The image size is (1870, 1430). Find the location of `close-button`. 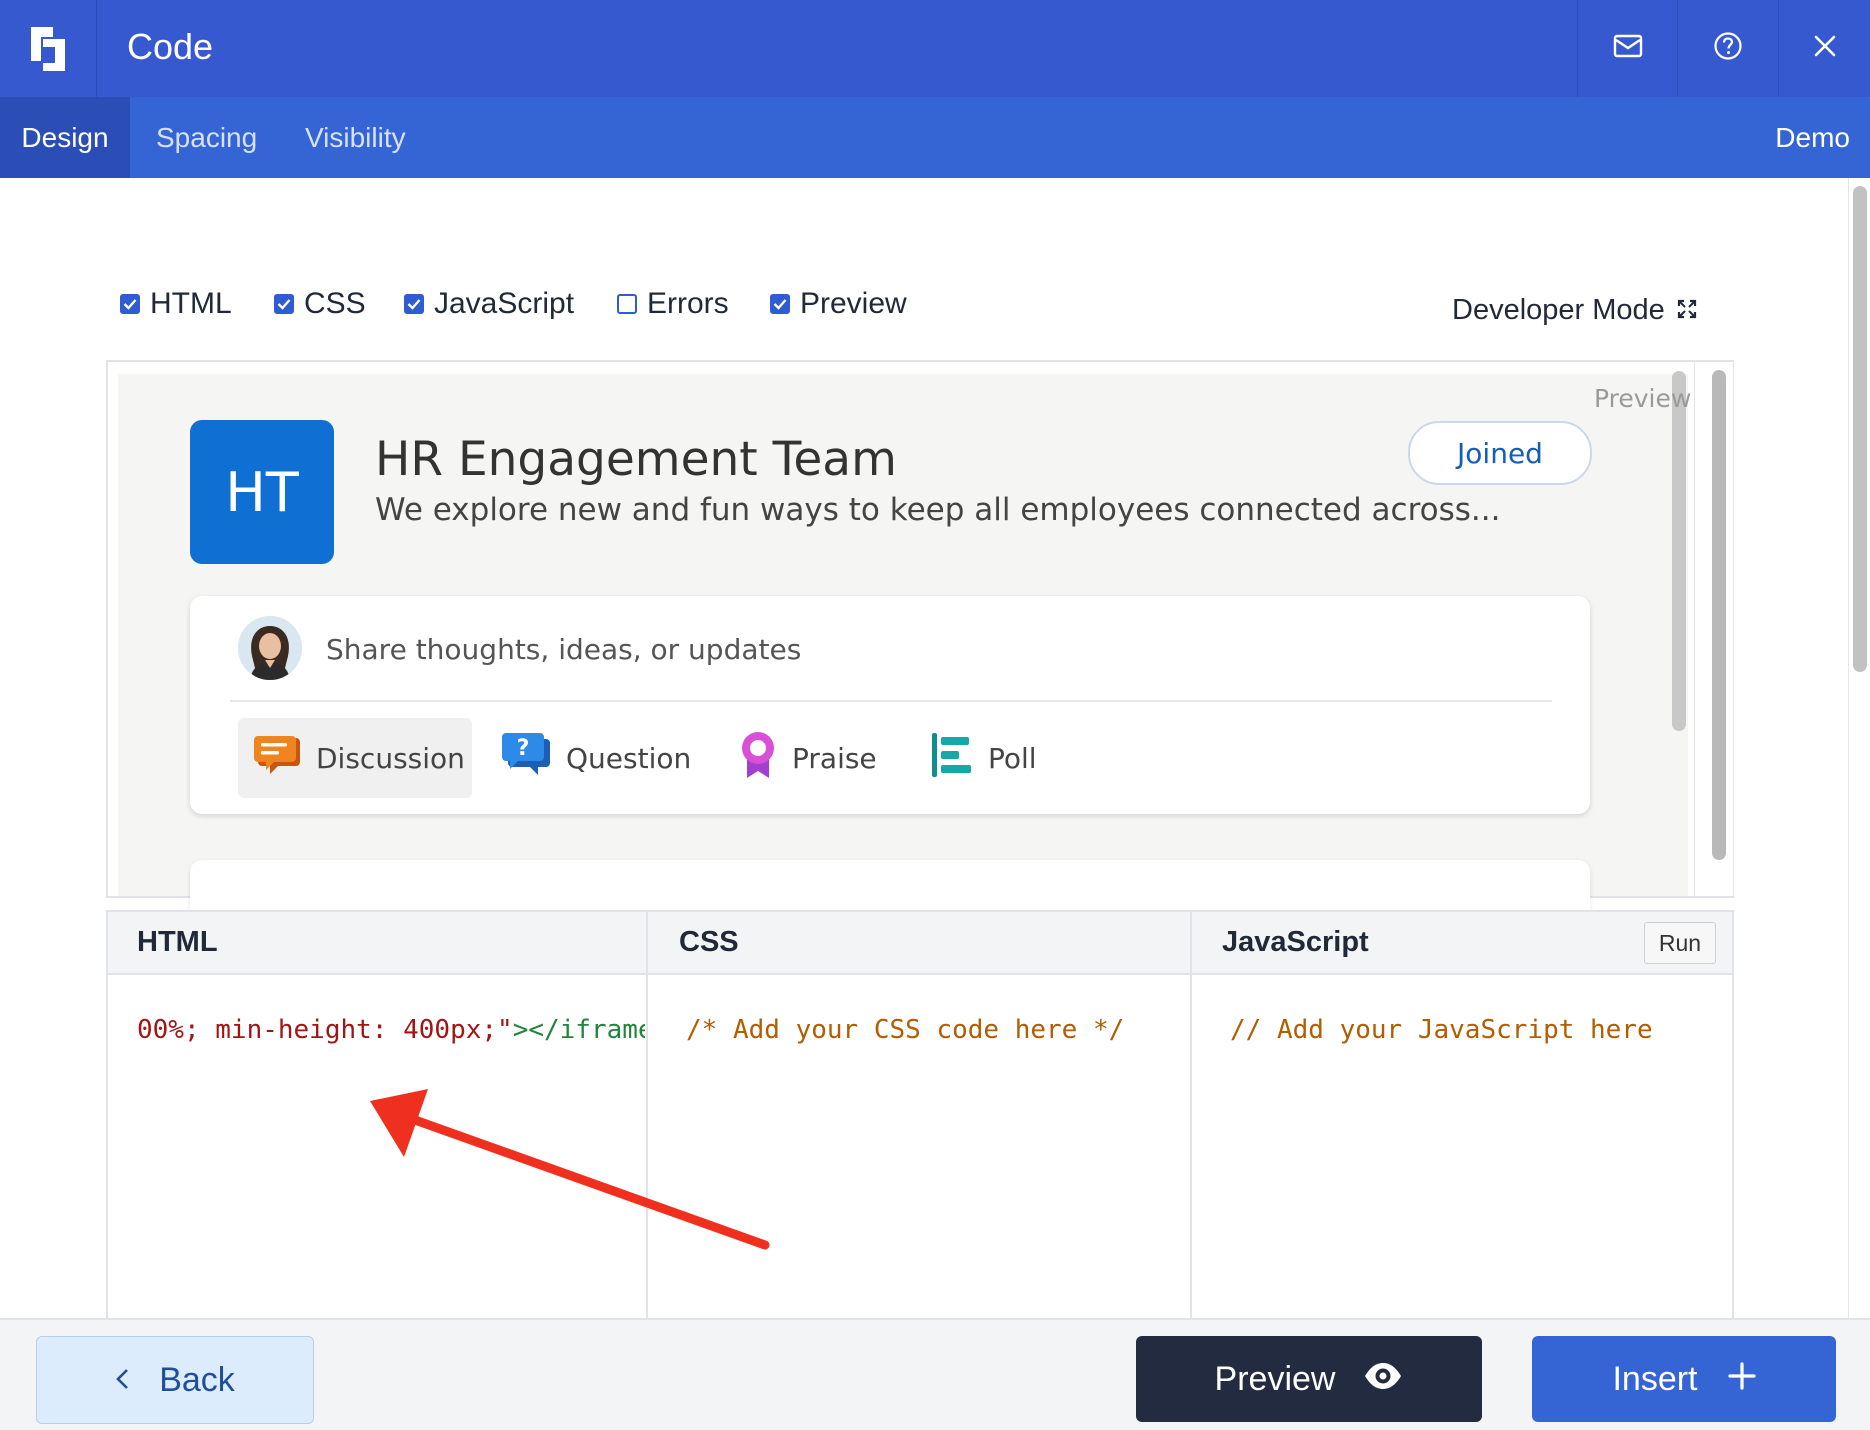

close-button is located at coordinates (1824, 48).